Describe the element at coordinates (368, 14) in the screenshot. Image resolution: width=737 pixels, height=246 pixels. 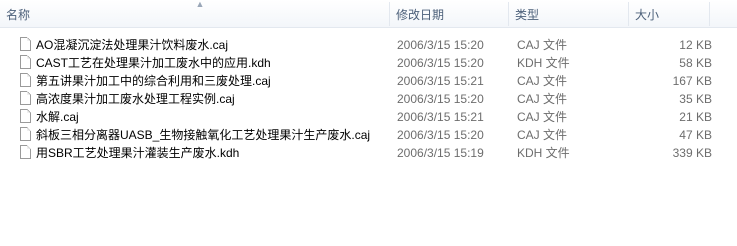
I see `column-header-bar: 名称 ▲ 修改日期 类型 大小` at that location.